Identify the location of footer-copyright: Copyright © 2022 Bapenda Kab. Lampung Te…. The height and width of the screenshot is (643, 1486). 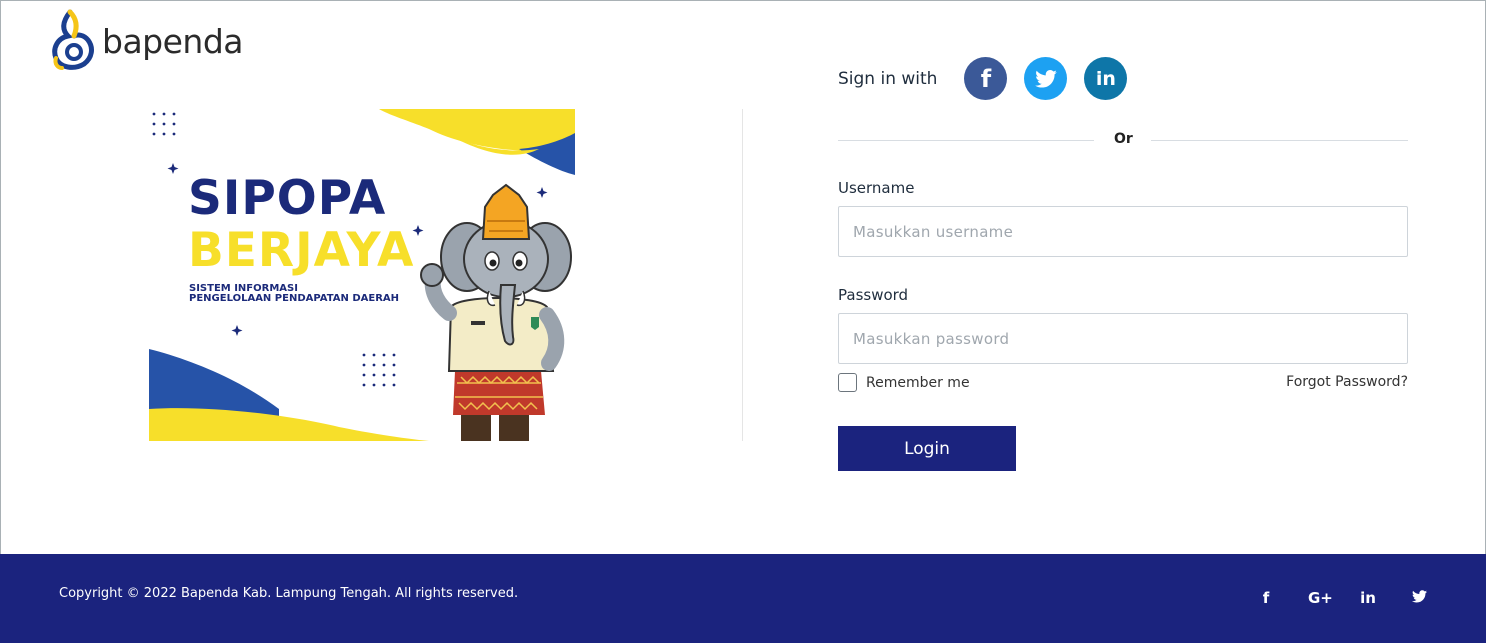
(289, 593).